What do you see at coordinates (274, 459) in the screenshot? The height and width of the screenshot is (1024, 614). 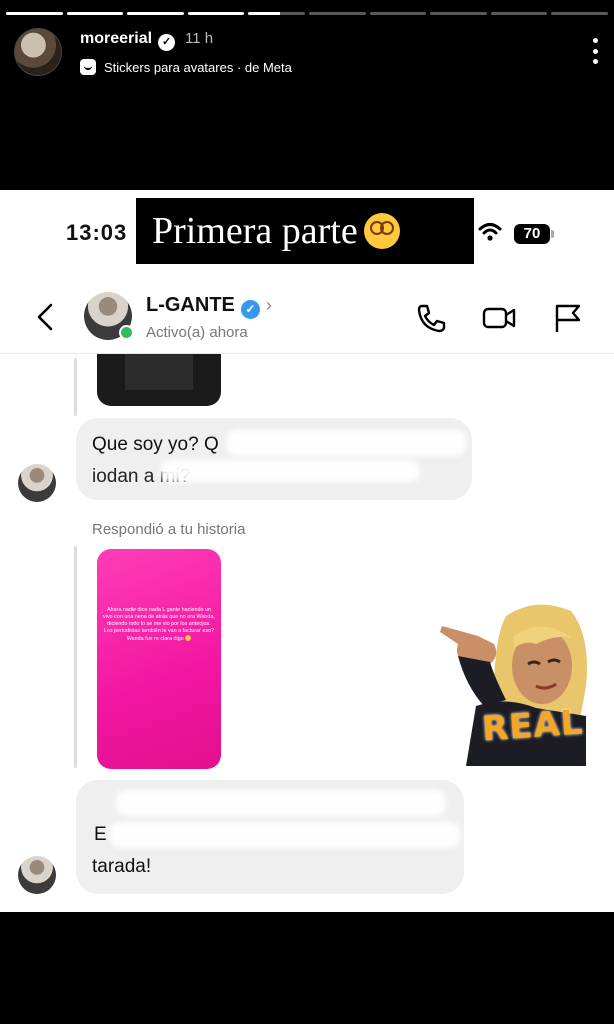 I see `message-bubble: Que soy yo? Q iodan a mi?` at bounding box center [274, 459].